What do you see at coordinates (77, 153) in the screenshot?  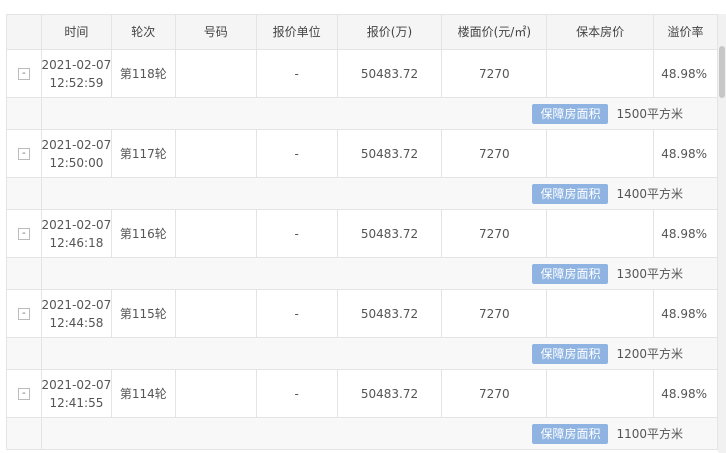 I see `time-cell: 2021-02-07 12:50:00` at bounding box center [77, 153].